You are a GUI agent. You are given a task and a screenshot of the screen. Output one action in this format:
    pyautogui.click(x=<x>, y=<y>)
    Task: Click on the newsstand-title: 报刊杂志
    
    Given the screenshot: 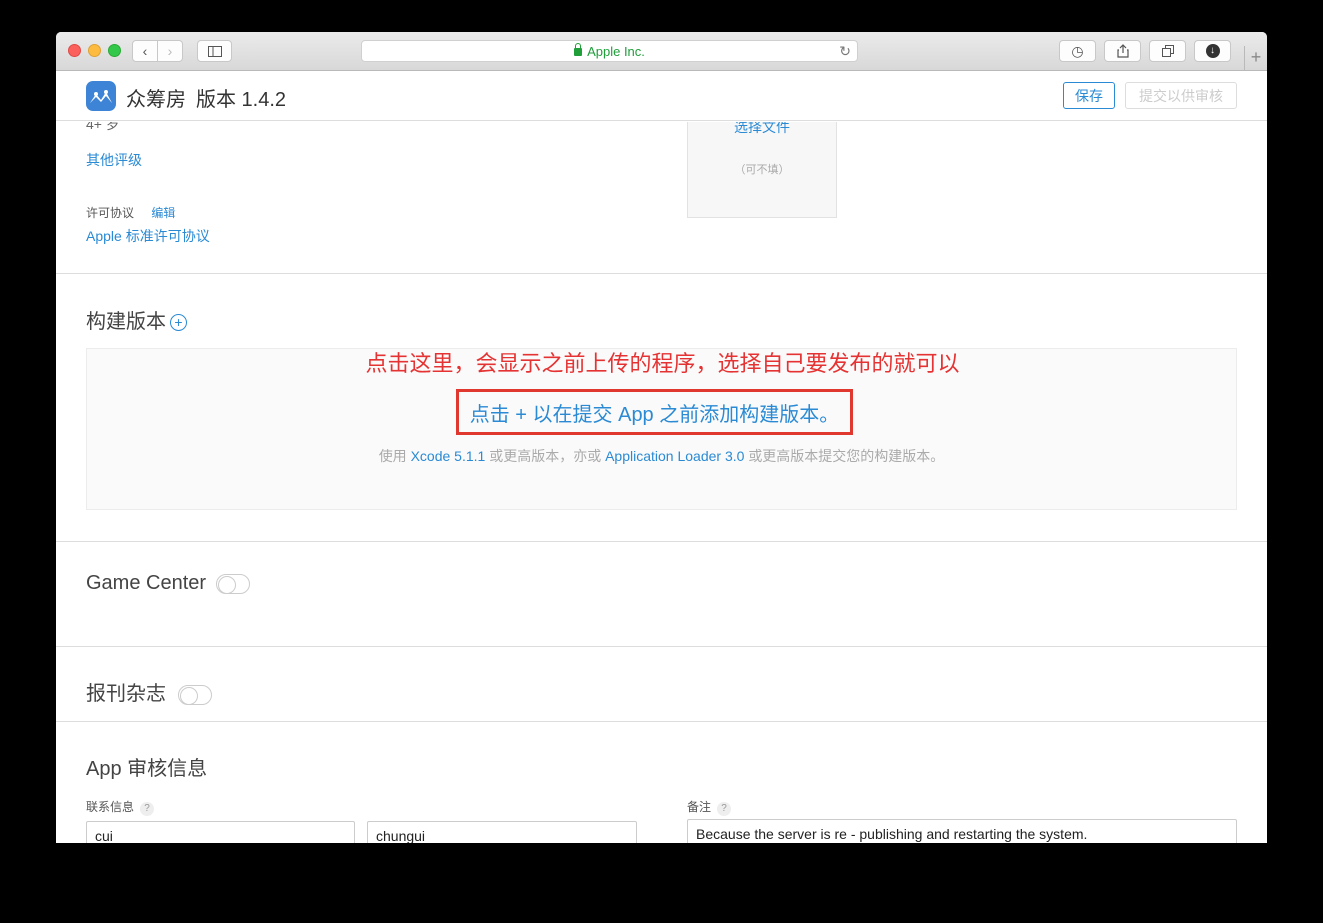 What is the action you would take?
    pyautogui.click(x=126, y=694)
    